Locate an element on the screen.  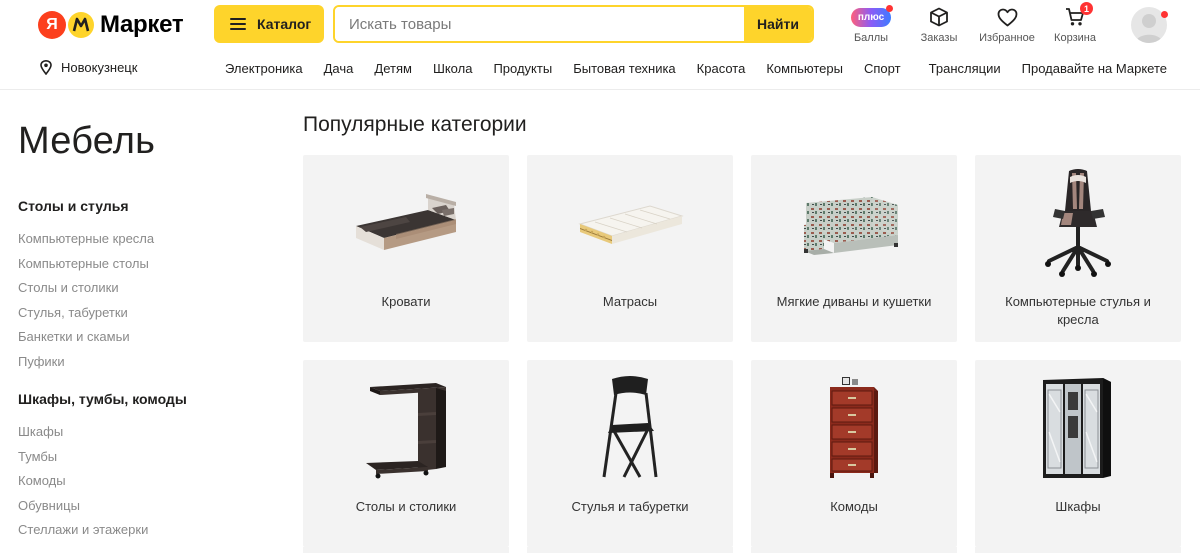
category-card-beds: Кровати is located at coordinates (406, 248).